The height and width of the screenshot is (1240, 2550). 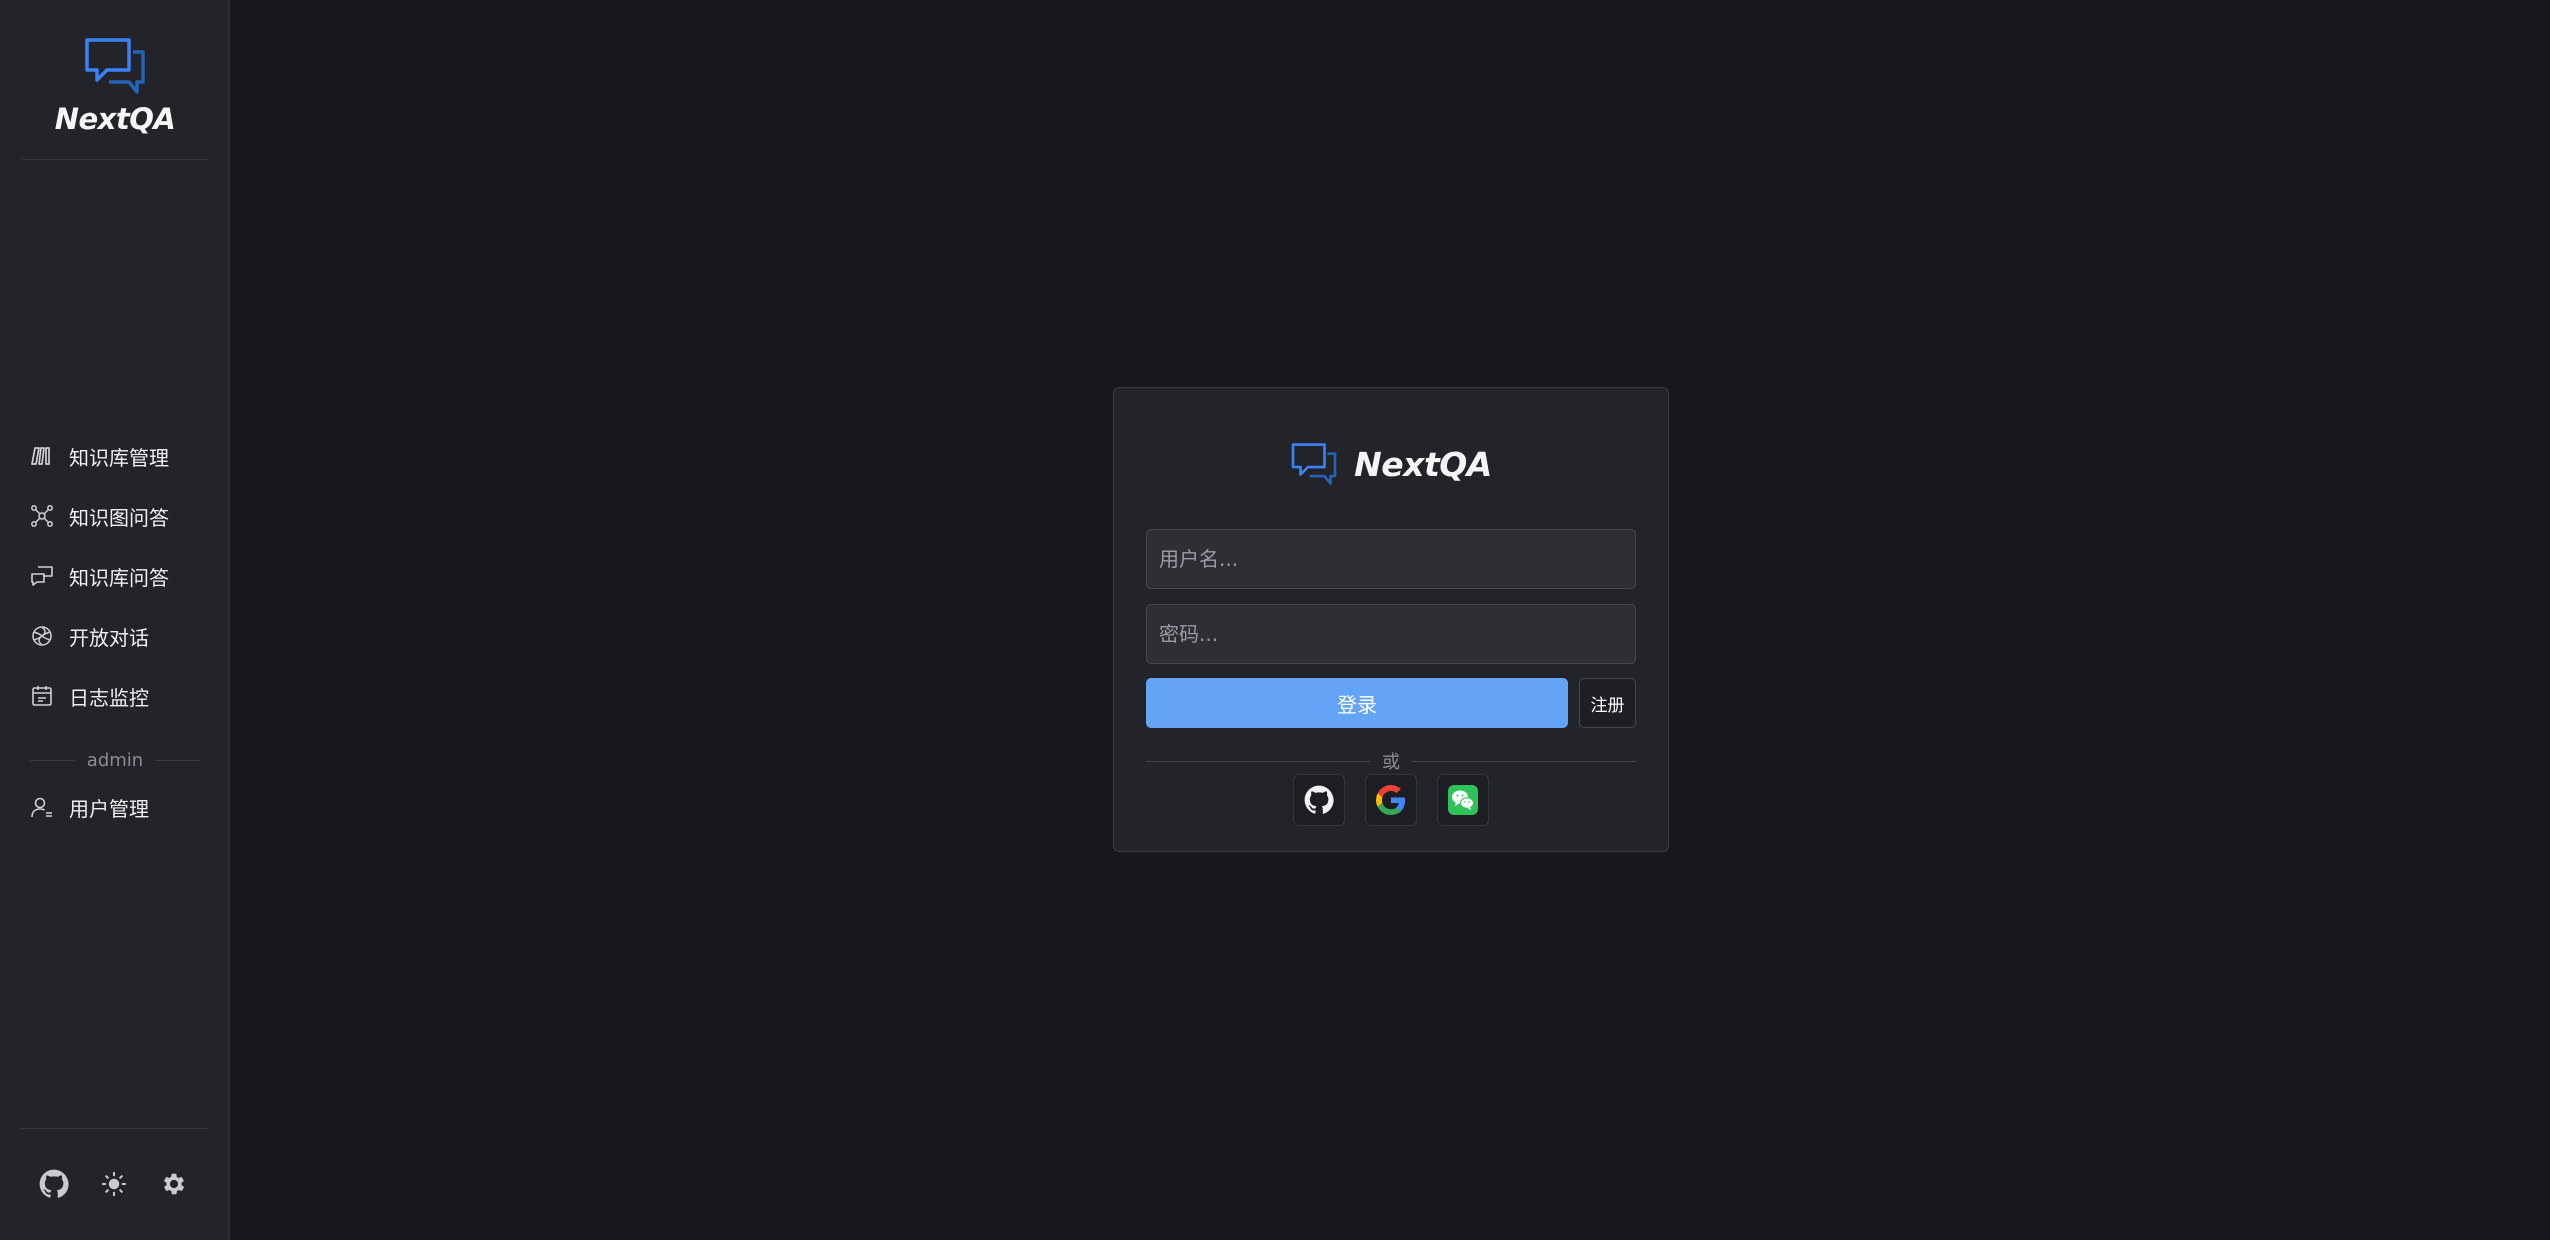 I want to click on sidebar-brand: NextQA, so click(x=115, y=88).